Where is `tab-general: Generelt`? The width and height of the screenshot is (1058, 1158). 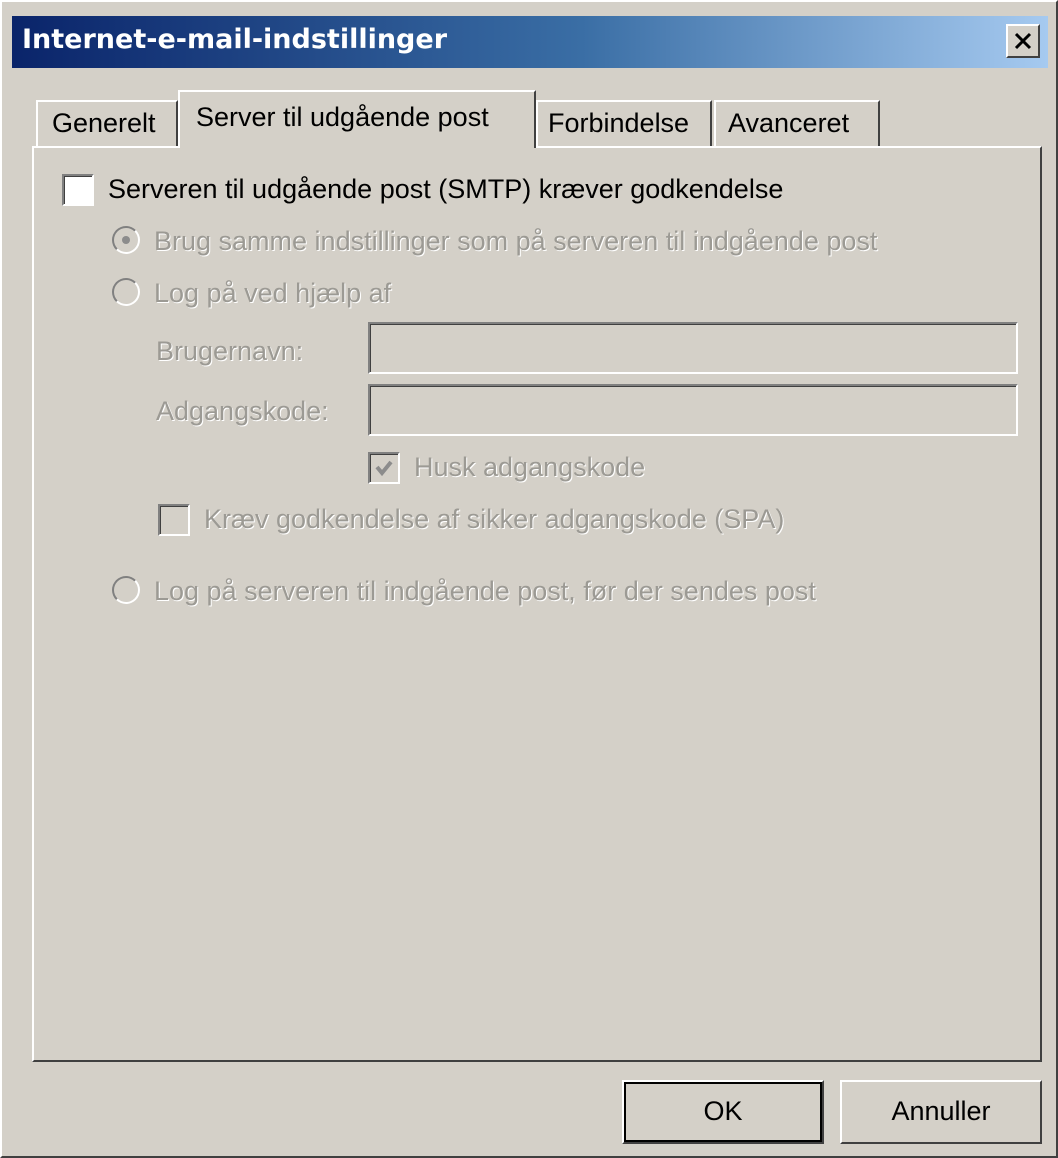
tab-general: Generelt is located at coordinates (107, 123).